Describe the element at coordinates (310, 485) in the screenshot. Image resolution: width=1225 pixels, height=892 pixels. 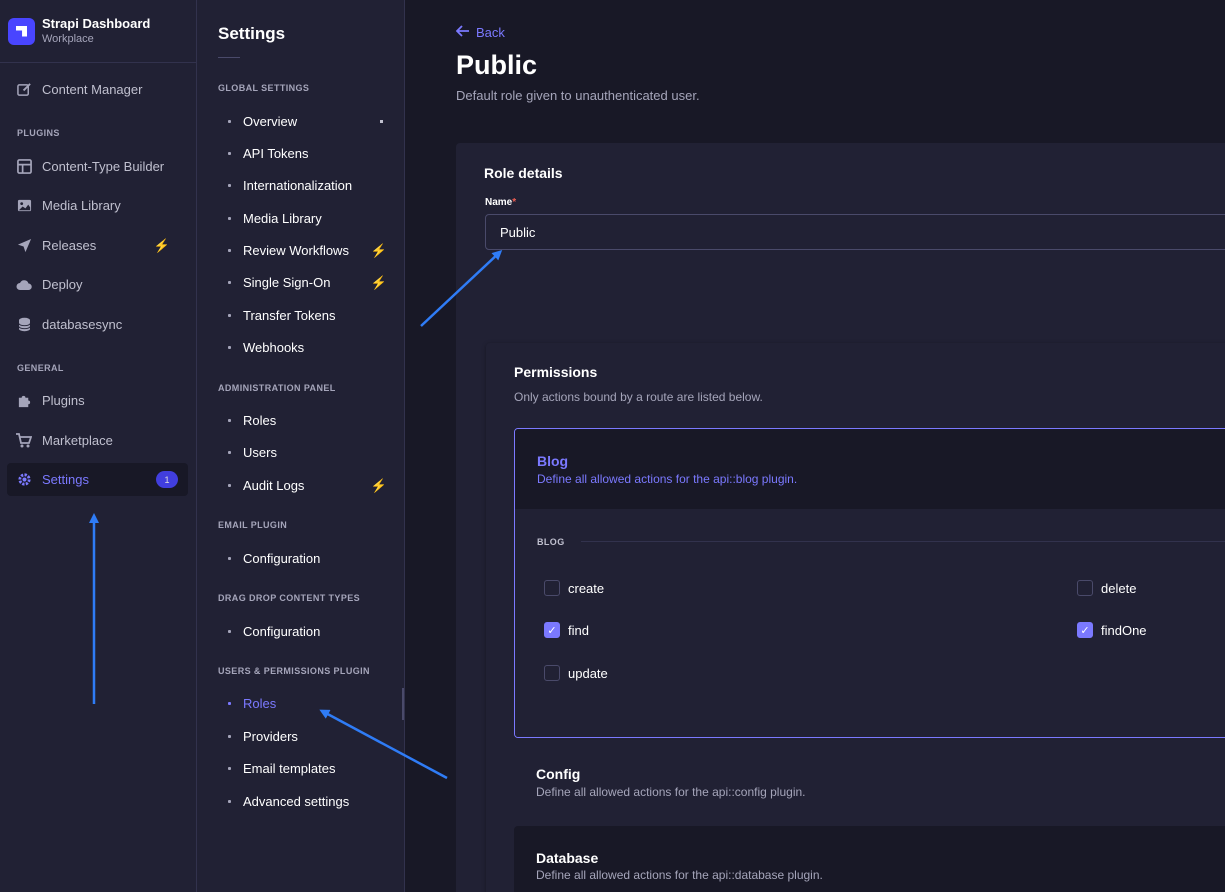
I see `subnav-item-audit-logs: Audit Logs ⚡` at that location.